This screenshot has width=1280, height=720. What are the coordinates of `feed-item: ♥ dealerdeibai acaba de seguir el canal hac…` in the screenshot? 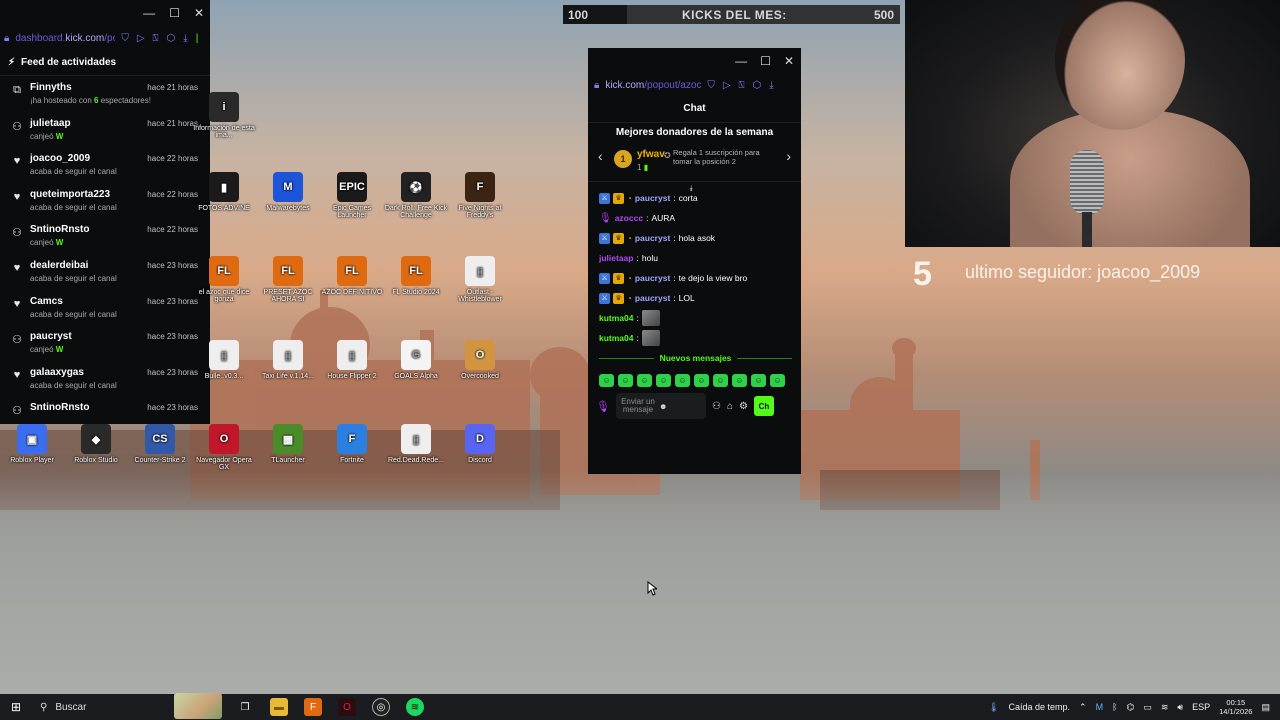 It's located at (105, 274).